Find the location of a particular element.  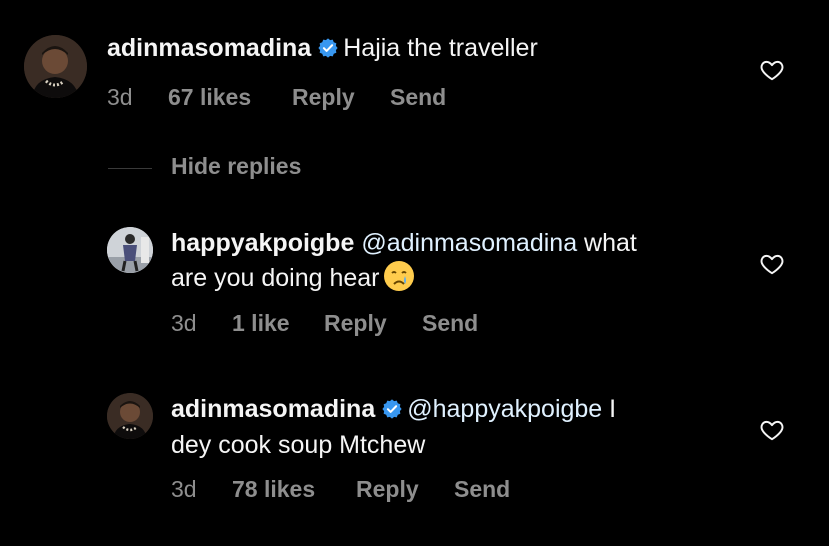

like-count: 78 likes is located at coordinates (273, 489).